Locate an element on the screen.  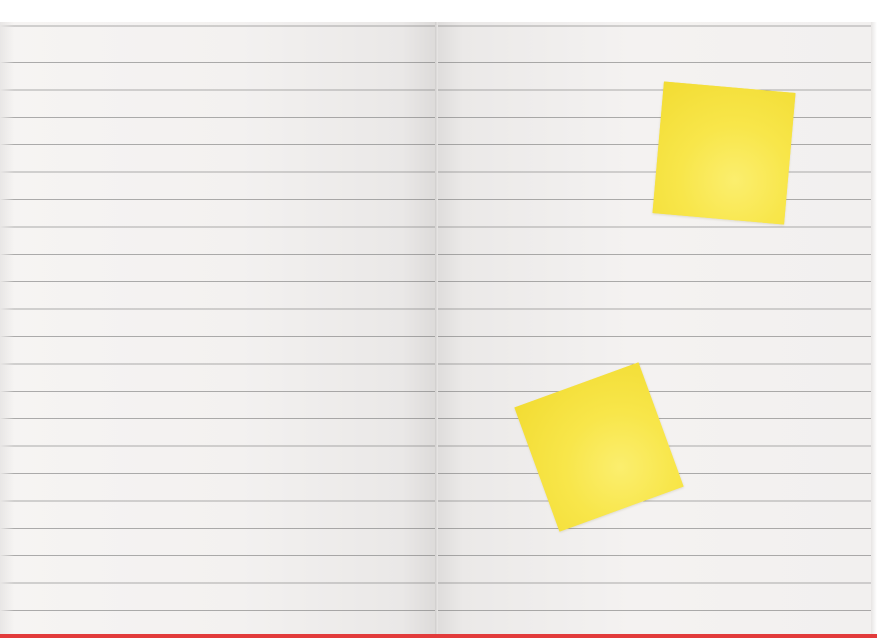
page-edge is located at coordinates (874, 328).